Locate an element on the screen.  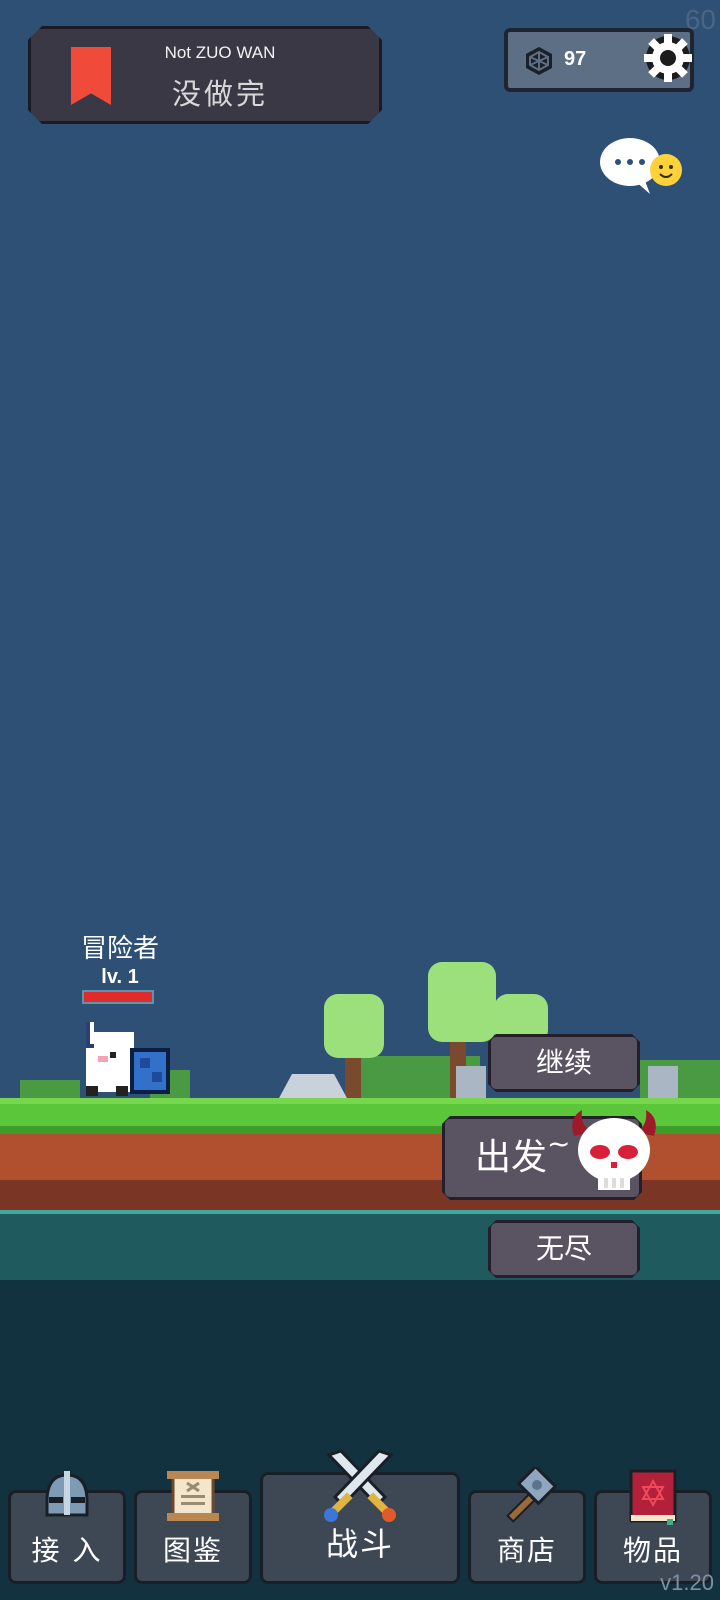
quest-banner: Not ZUO WAN 没做完 is located at coordinates (205, 75).